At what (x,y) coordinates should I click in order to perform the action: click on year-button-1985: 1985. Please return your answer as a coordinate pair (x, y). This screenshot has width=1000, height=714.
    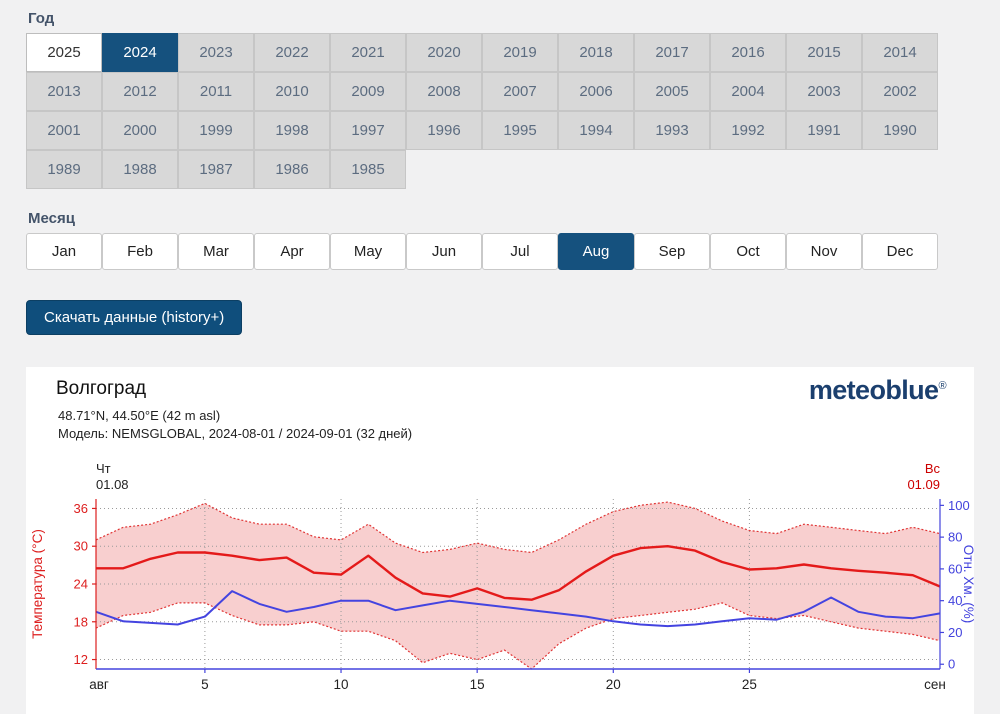
    Looking at the image, I should click on (368, 169).